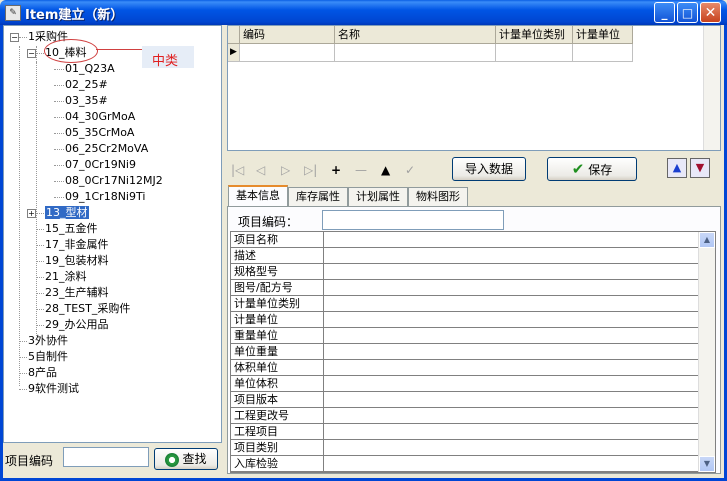 The height and width of the screenshot is (481, 727). Describe the element at coordinates (706, 352) in the screenshot. I see `property-scrollbar: ▲ ▼` at that location.